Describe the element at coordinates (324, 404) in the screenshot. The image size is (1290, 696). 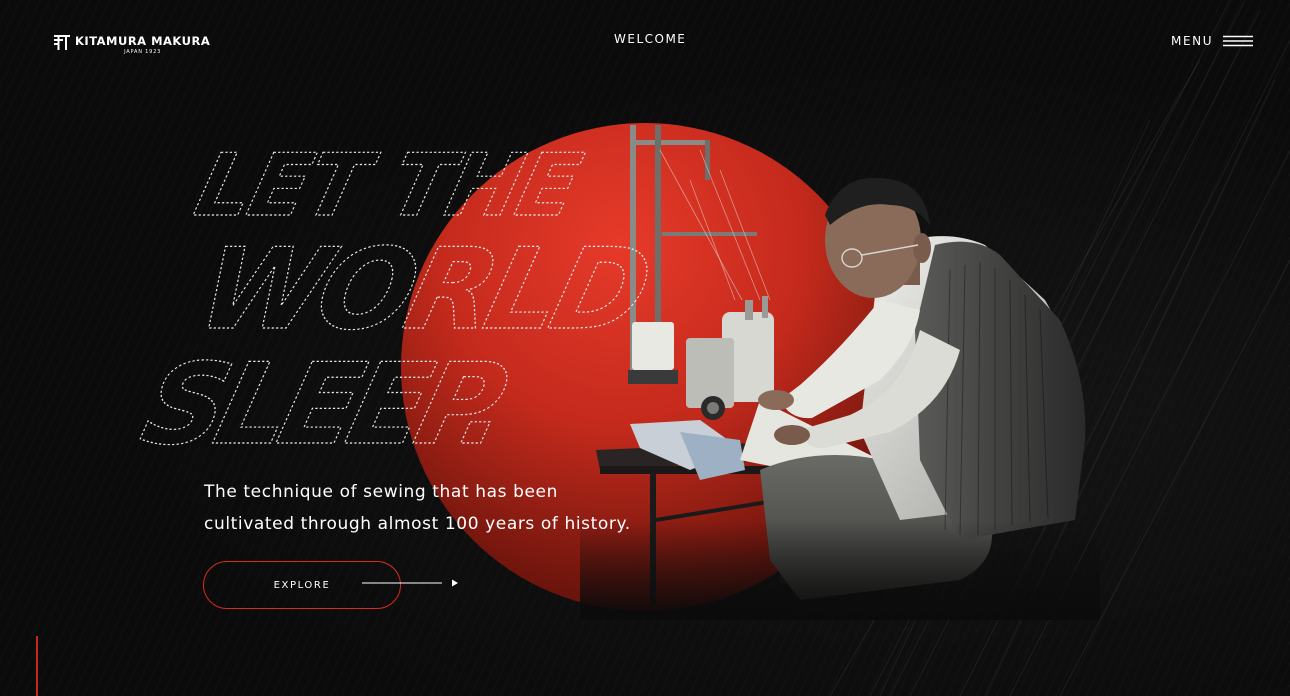
I see `headline-line-3: SLEEP.` at that location.